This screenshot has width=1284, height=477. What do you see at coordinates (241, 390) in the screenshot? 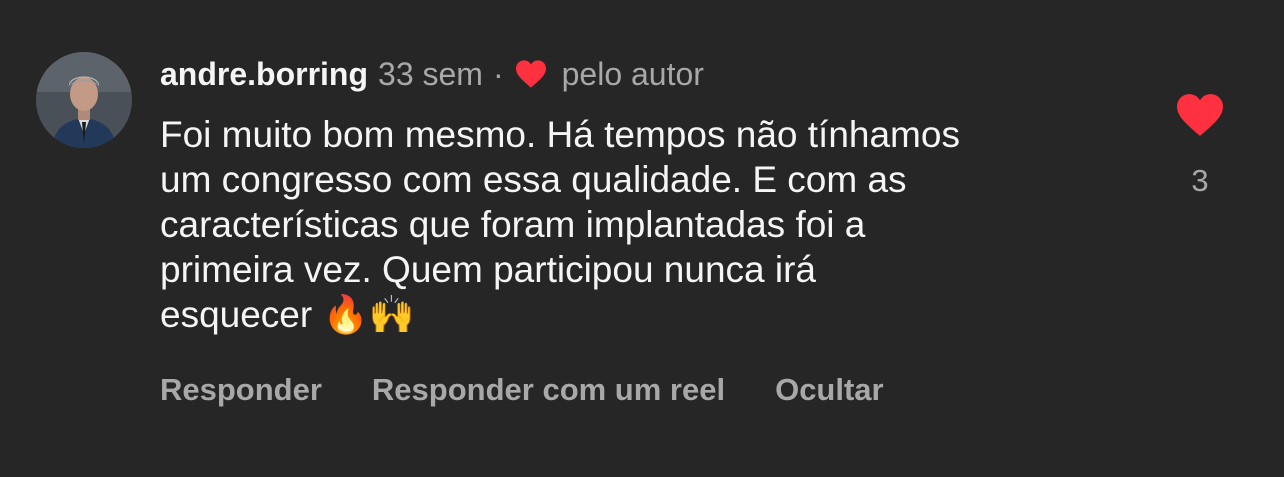
I see `reply-button: Responder` at bounding box center [241, 390].